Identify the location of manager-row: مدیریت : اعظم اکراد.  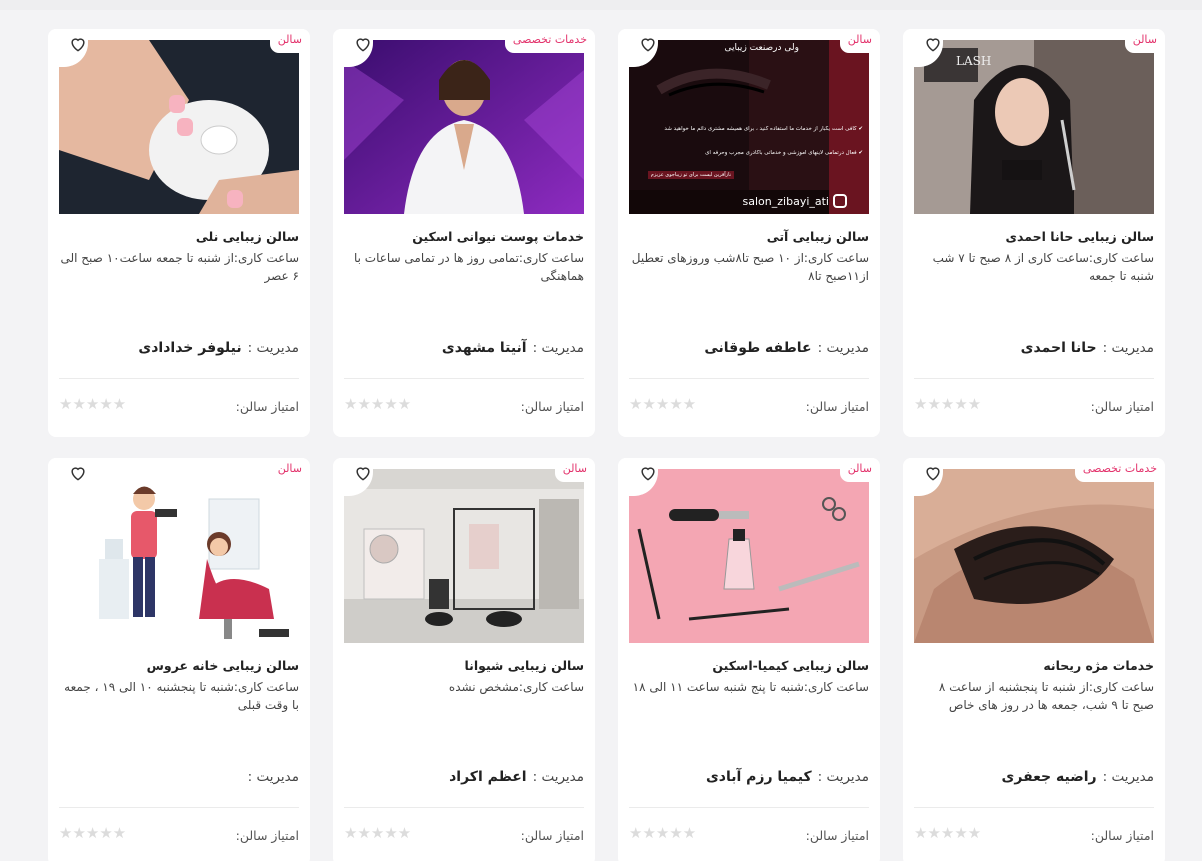
(464, 777).